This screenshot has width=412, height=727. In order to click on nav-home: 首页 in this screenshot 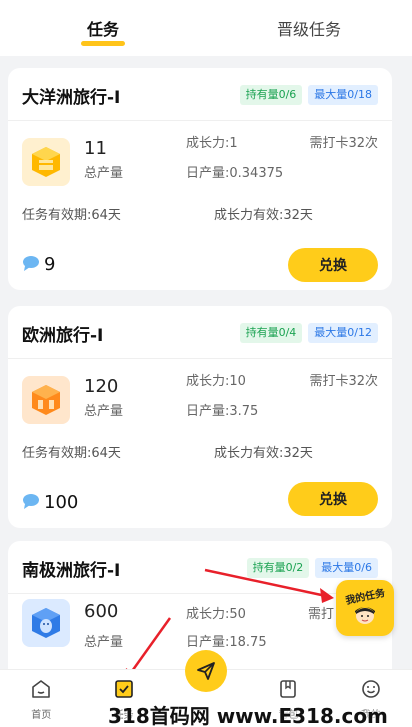, I will do `click(41, 698)`.